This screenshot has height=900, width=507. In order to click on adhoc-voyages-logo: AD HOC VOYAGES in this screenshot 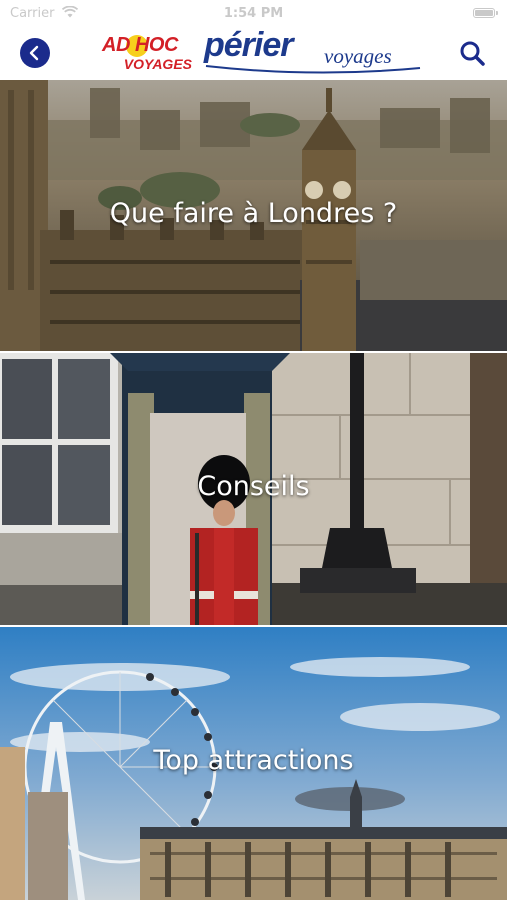, I will do `click(140, 54)`.